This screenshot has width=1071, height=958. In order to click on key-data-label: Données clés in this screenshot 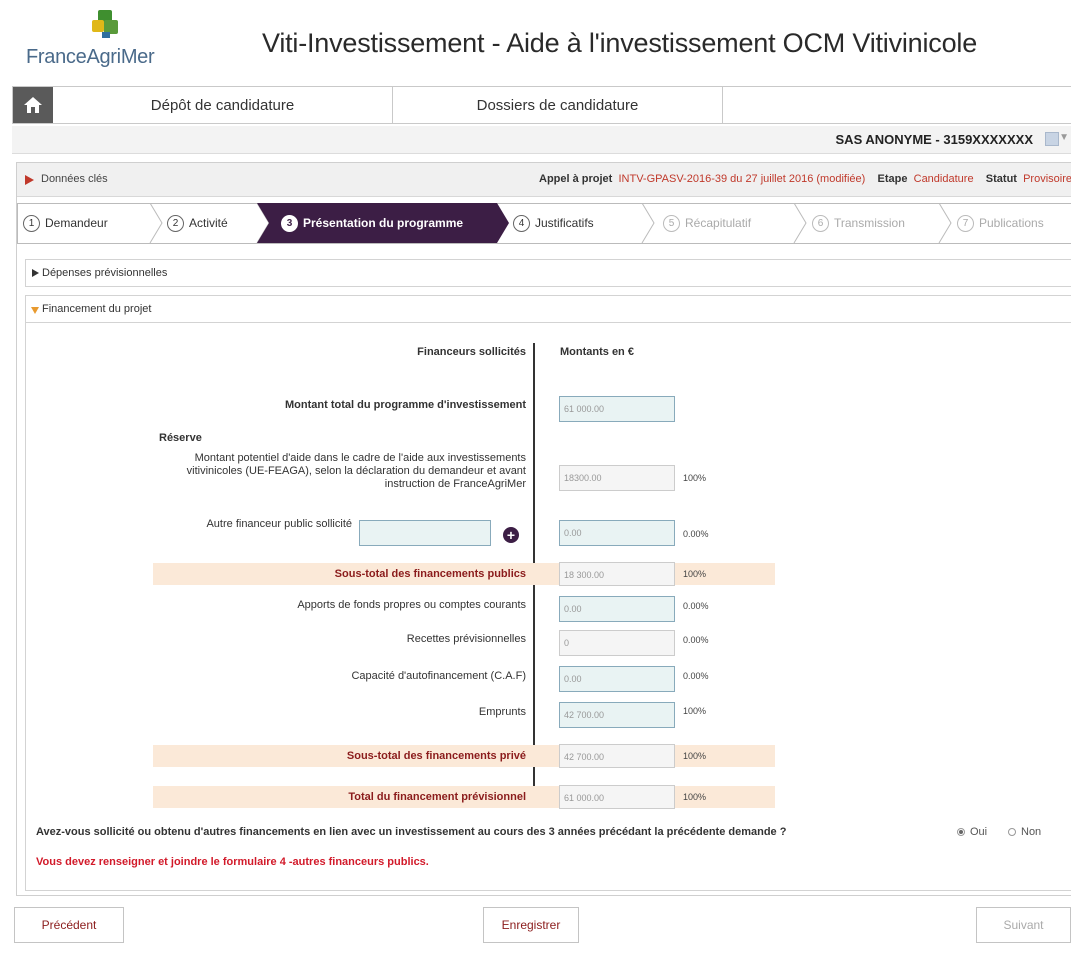, I will do `click(74, 179)`.